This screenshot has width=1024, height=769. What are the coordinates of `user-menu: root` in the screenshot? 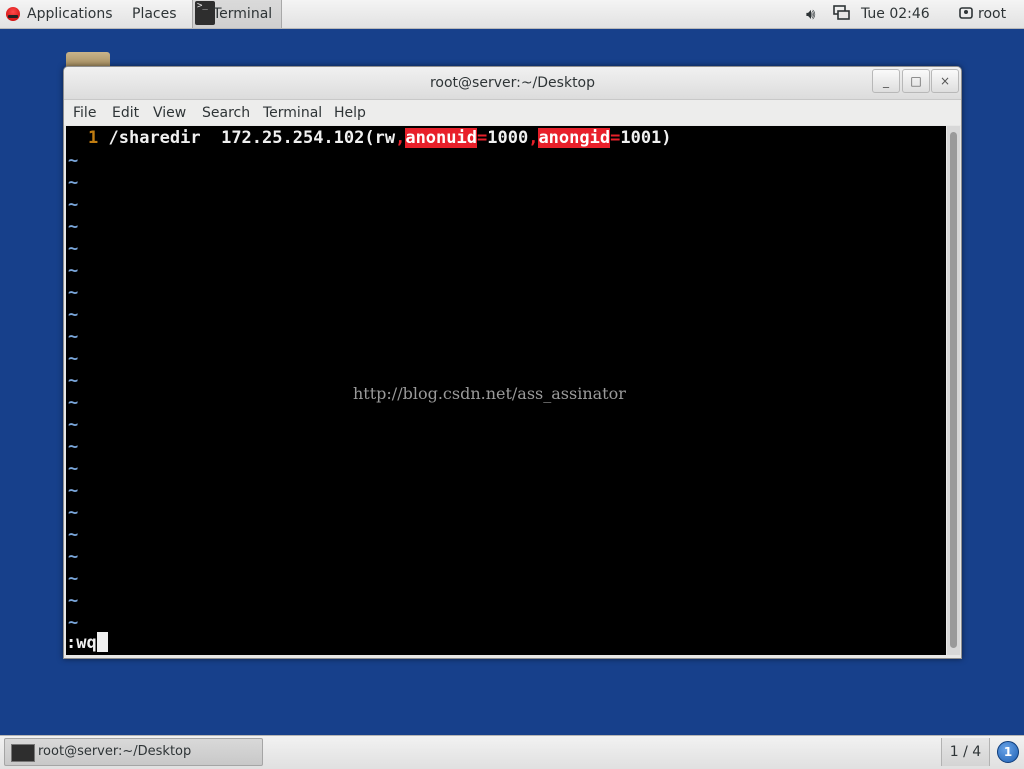 It's located at (992, 14).